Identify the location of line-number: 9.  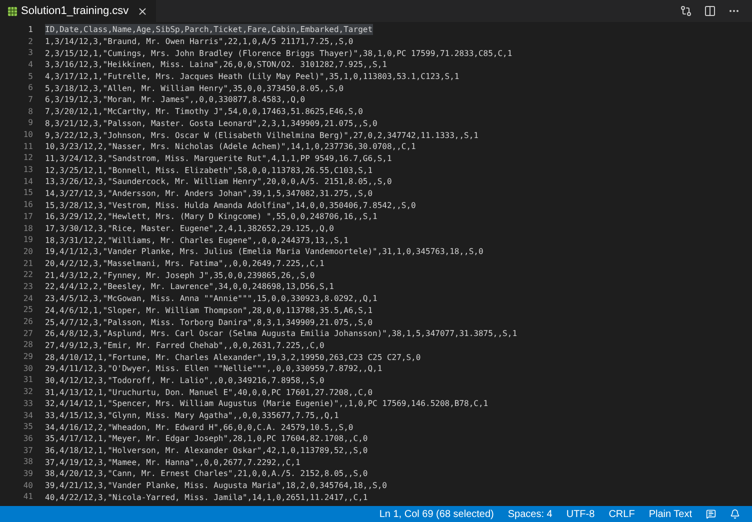
(30, 123).